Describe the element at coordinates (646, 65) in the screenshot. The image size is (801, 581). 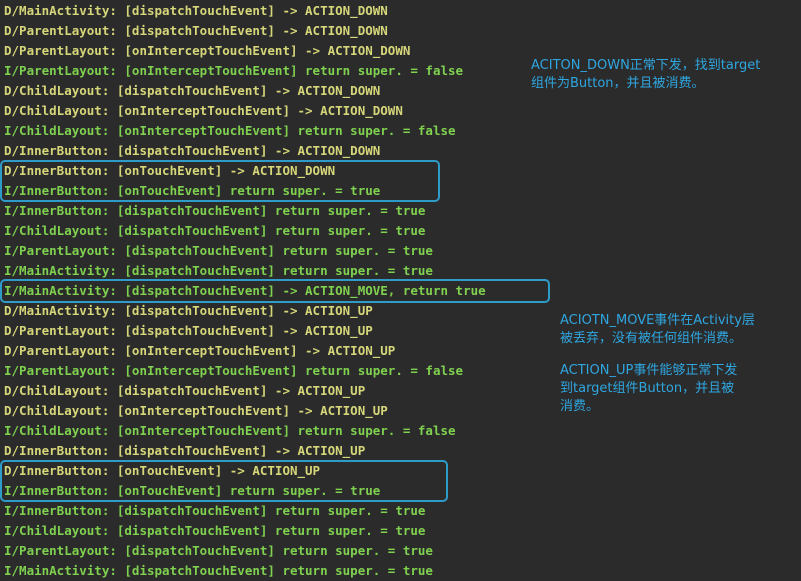
I see `annotation-action-down-line1: ACITON_DOWN正常下发，找到target` at that location.